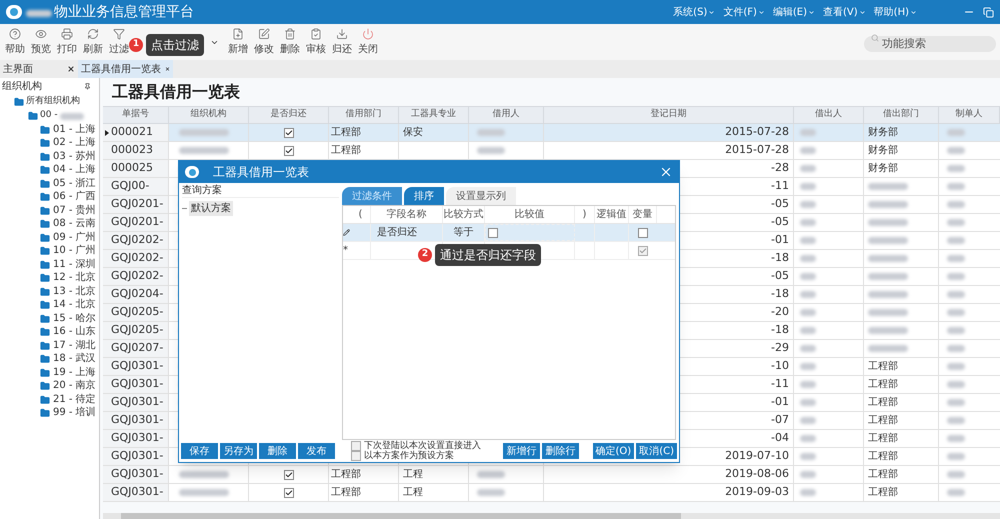  Describe the element at coordinates (464, 214) in the screenshot. I see `column-header: 比较方式` at that location.